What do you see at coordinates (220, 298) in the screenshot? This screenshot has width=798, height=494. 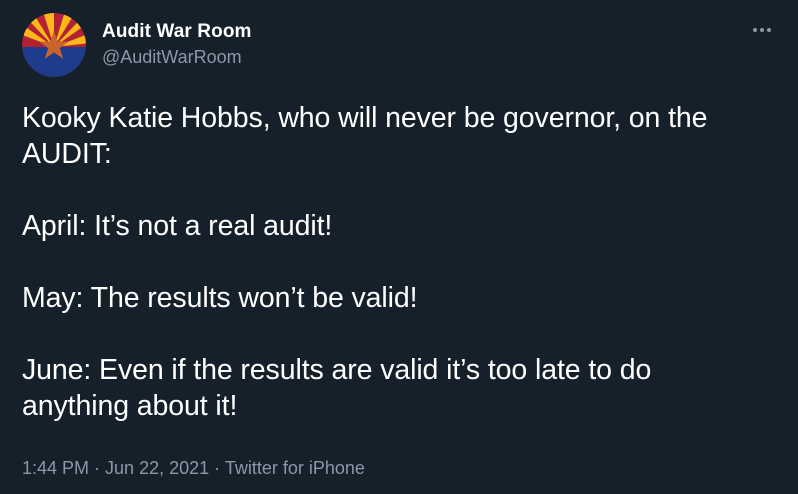 I see `tweet-line-may: May: The results won’t be valid!` at bounding box center [220, 298].